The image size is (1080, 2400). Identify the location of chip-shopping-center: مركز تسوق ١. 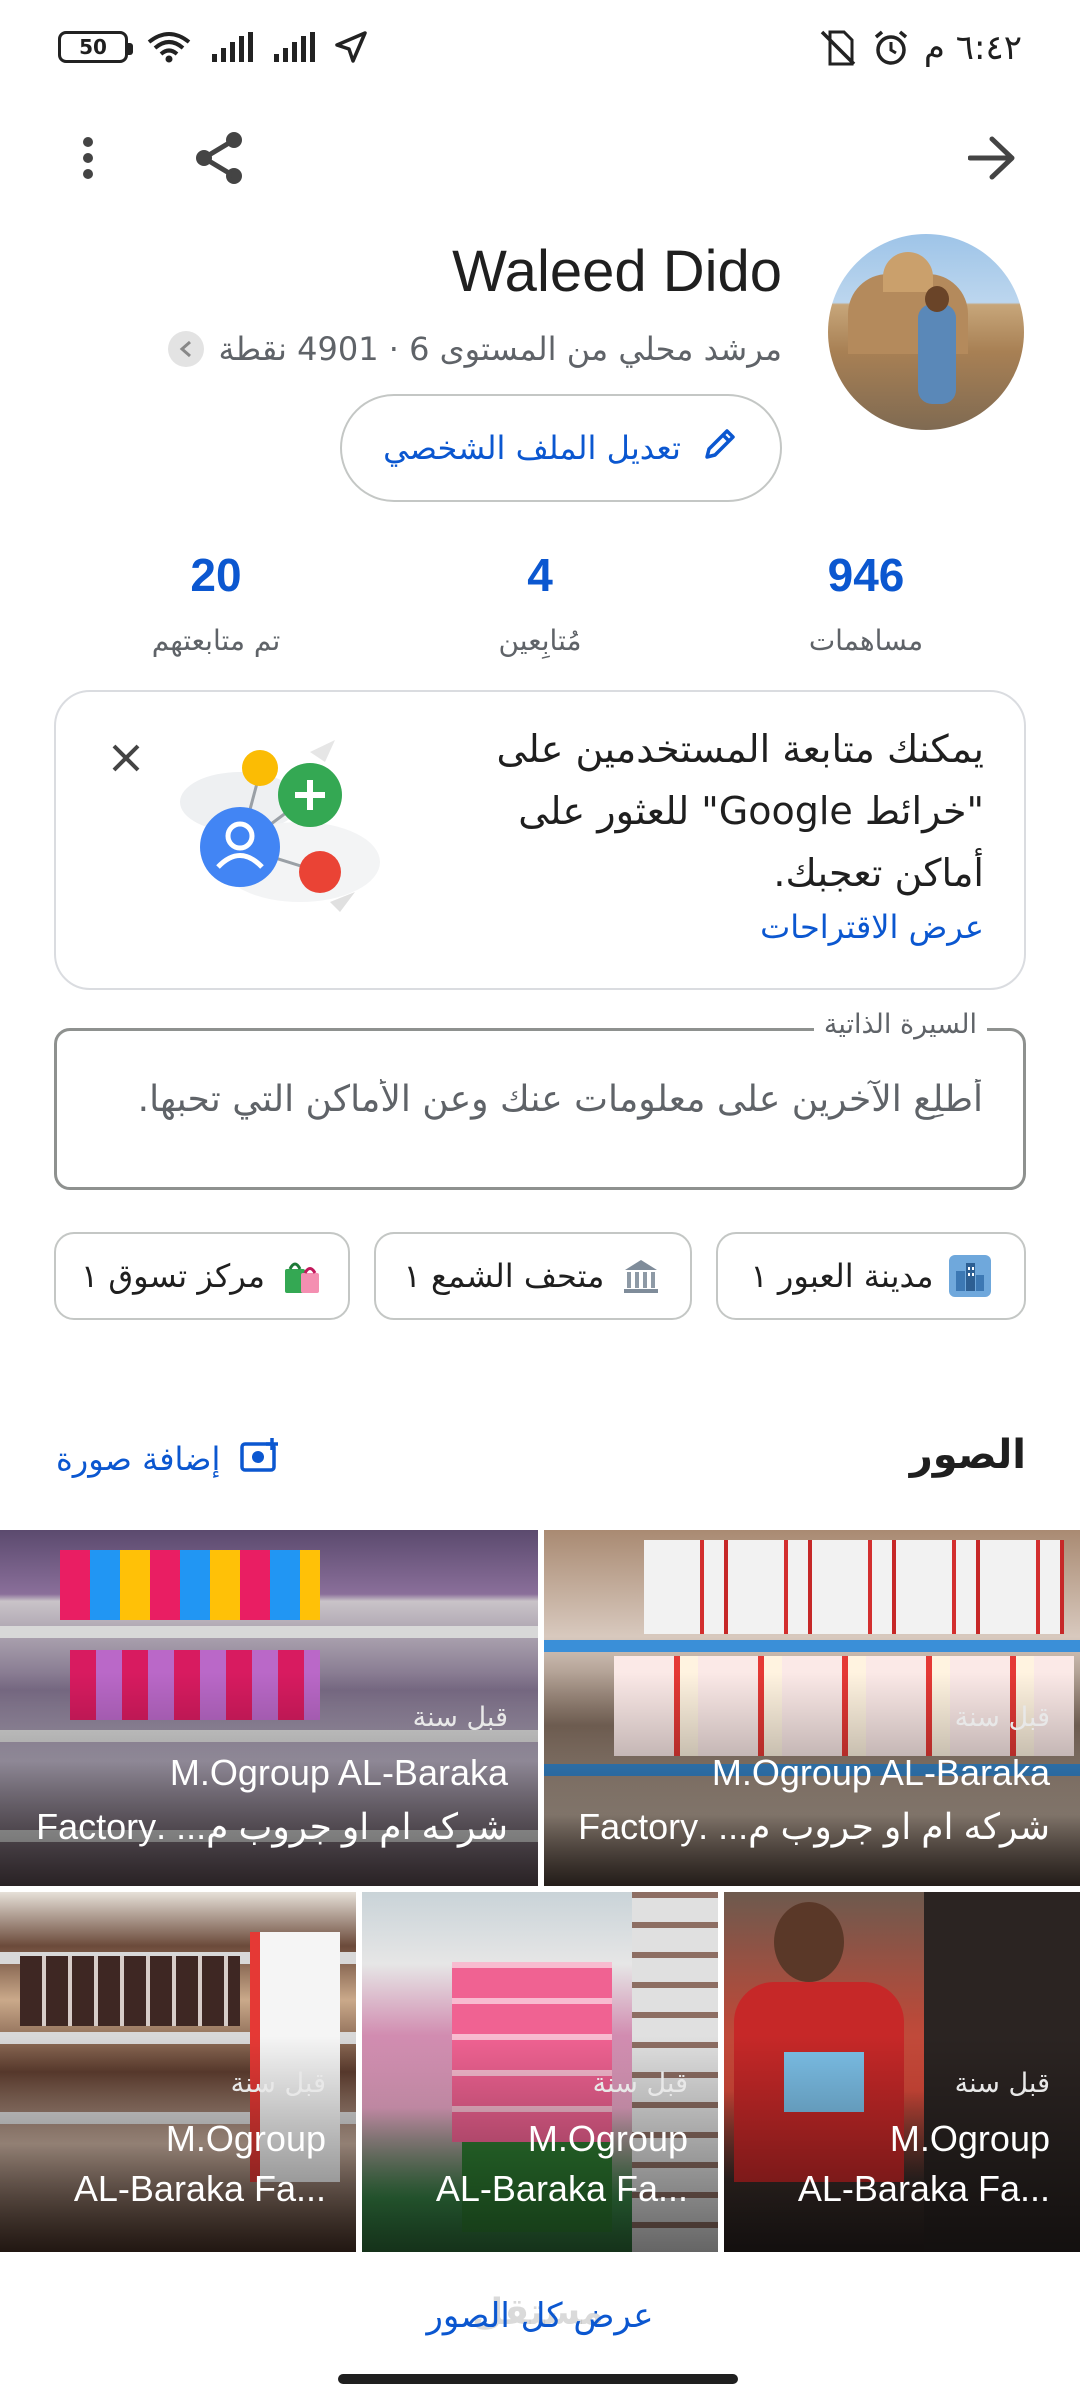
(202, 1276).